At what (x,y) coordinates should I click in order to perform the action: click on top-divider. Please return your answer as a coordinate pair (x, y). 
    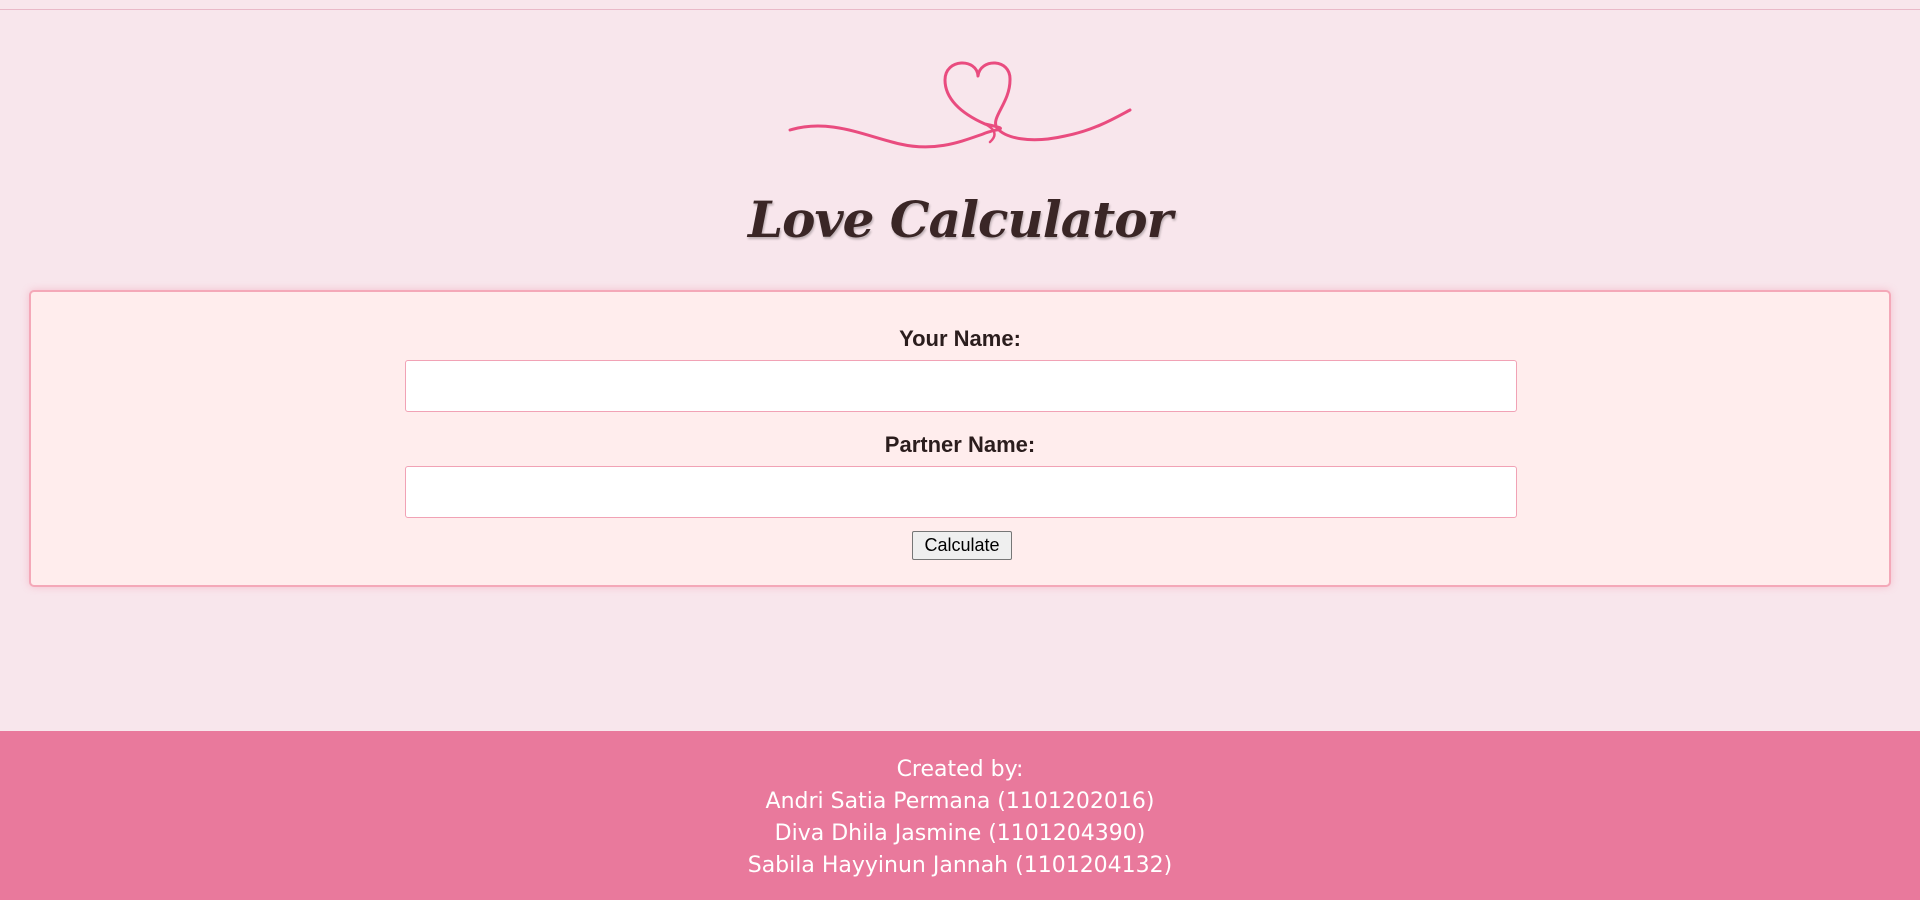
    Looking at the image, I should click on (960, 5).